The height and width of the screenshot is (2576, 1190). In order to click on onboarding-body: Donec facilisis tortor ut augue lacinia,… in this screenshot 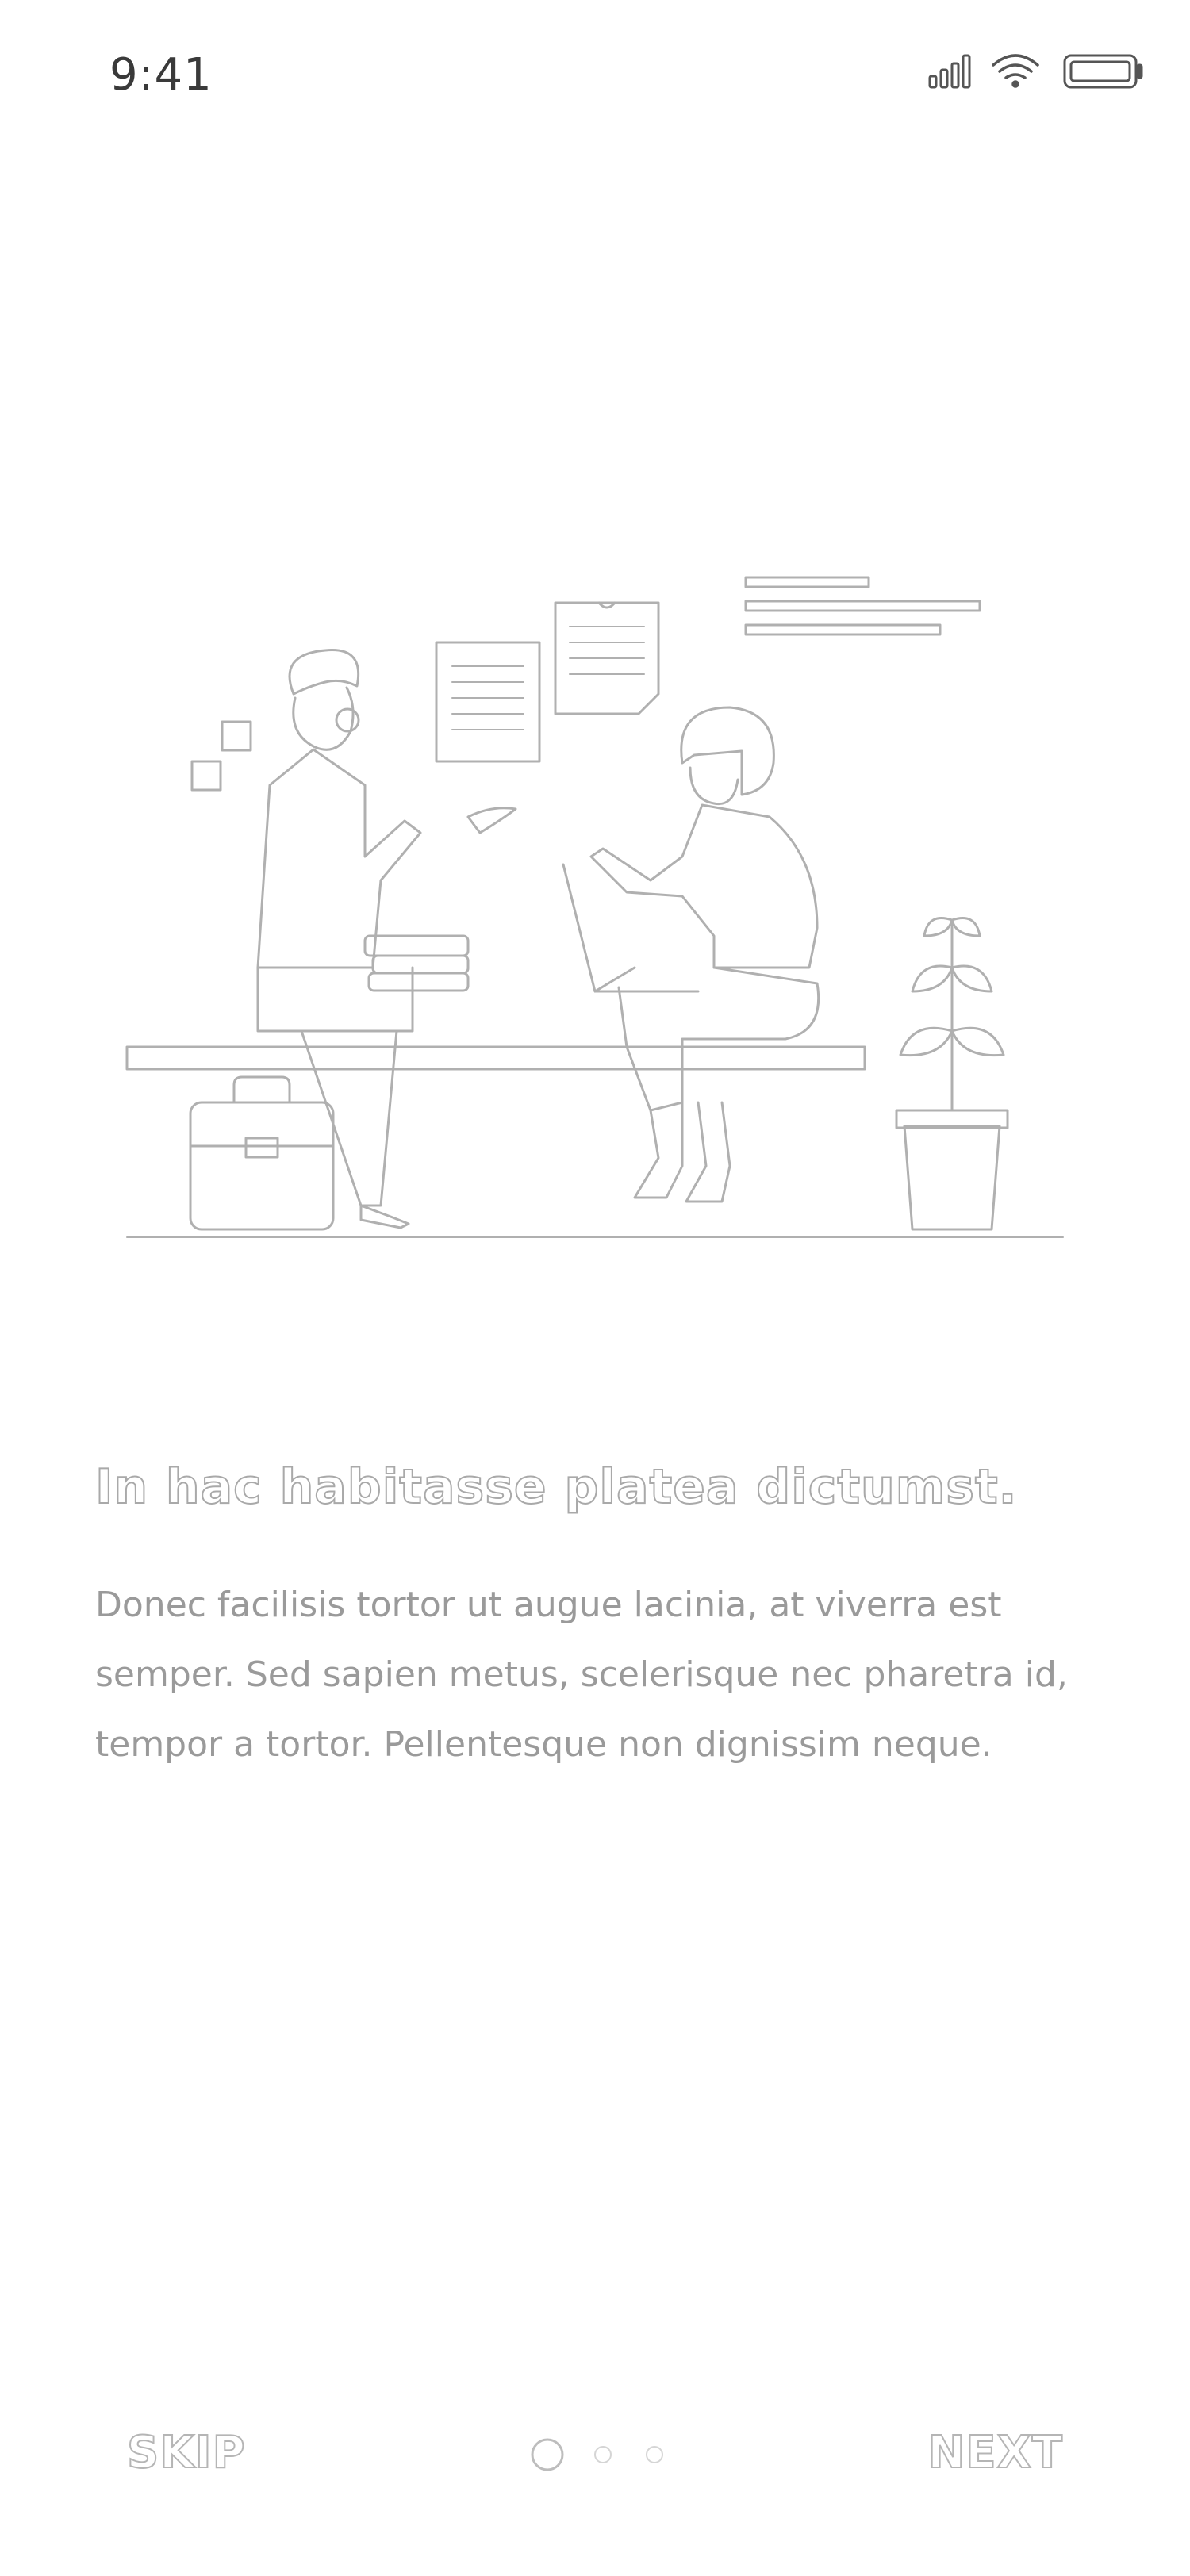, I will do `click(581, 1675)`.